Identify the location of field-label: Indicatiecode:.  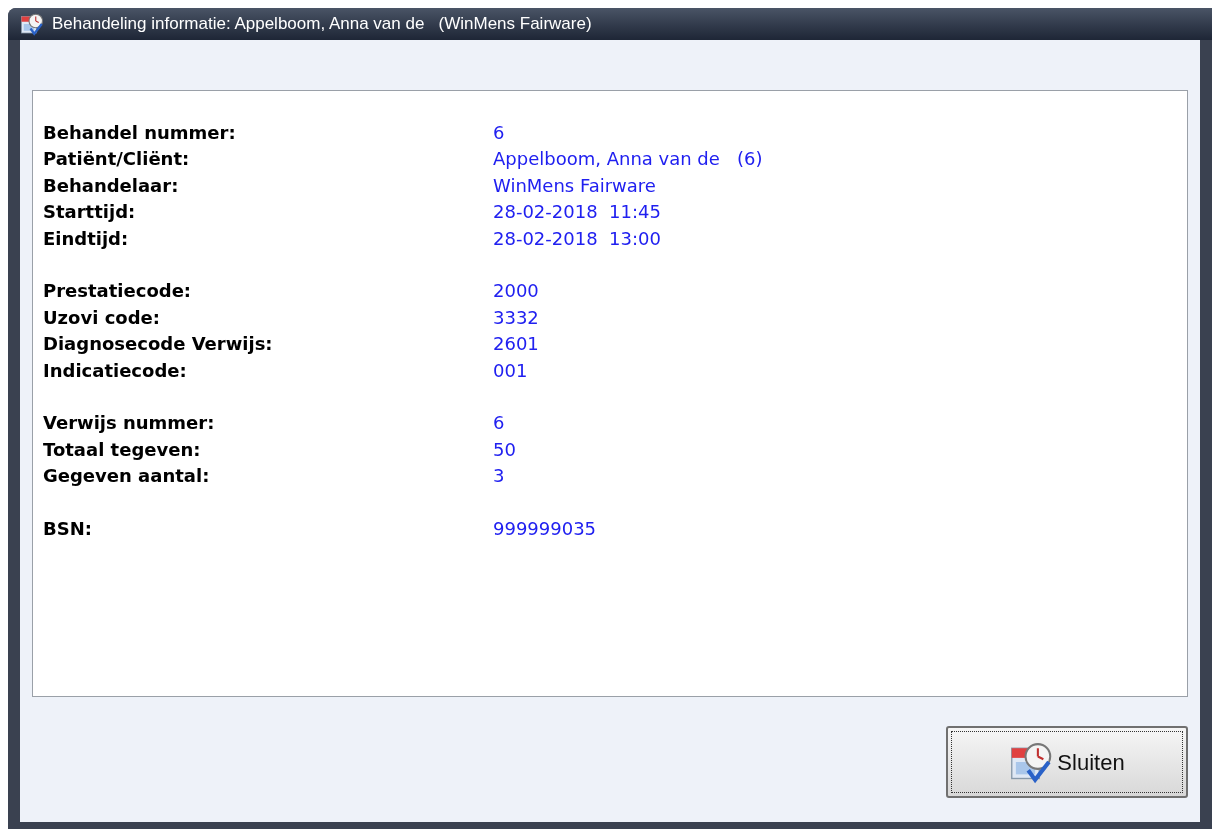
(115, 370).